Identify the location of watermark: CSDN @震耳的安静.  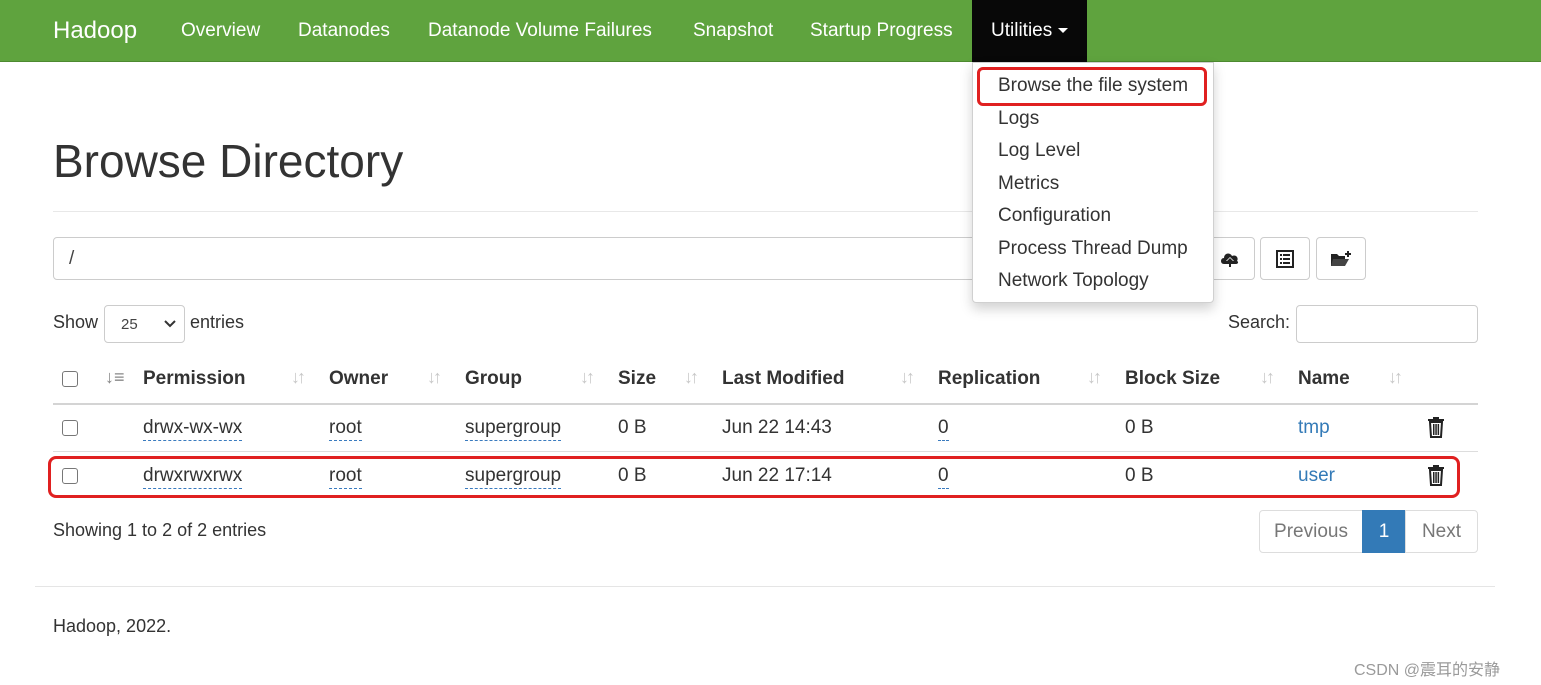
(1427, 670).